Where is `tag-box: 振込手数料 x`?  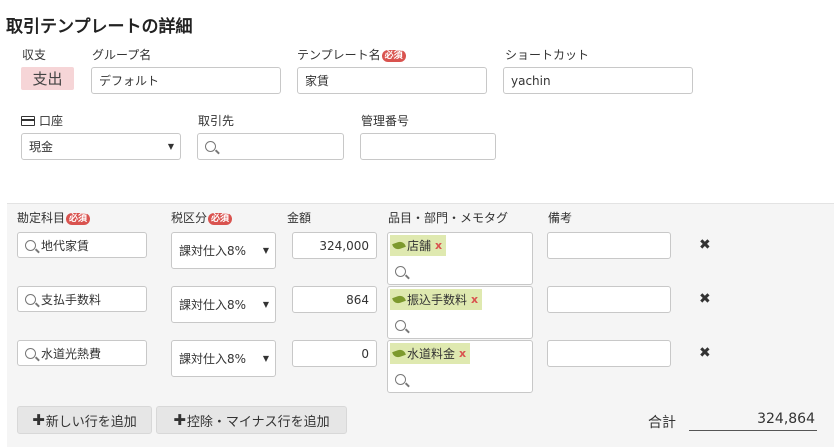 tag-box: 振込手数料 x is located at coordinates (460, 312).